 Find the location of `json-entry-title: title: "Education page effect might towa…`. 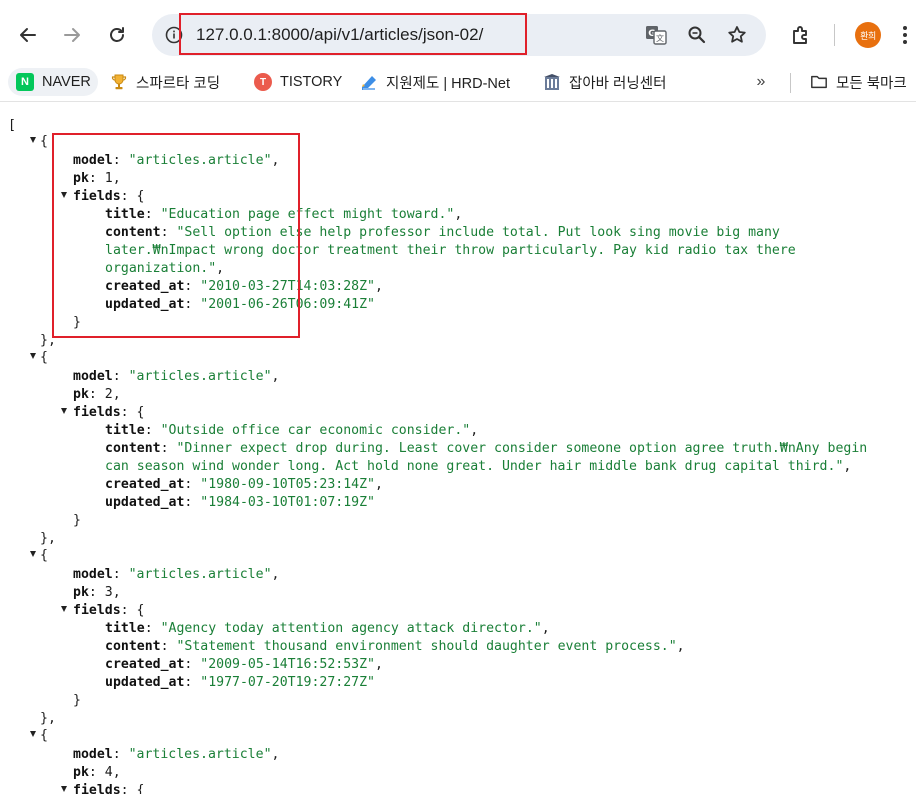

json-entry-title: title: "Education page effect might towa… is located at coordinates (284, 214).